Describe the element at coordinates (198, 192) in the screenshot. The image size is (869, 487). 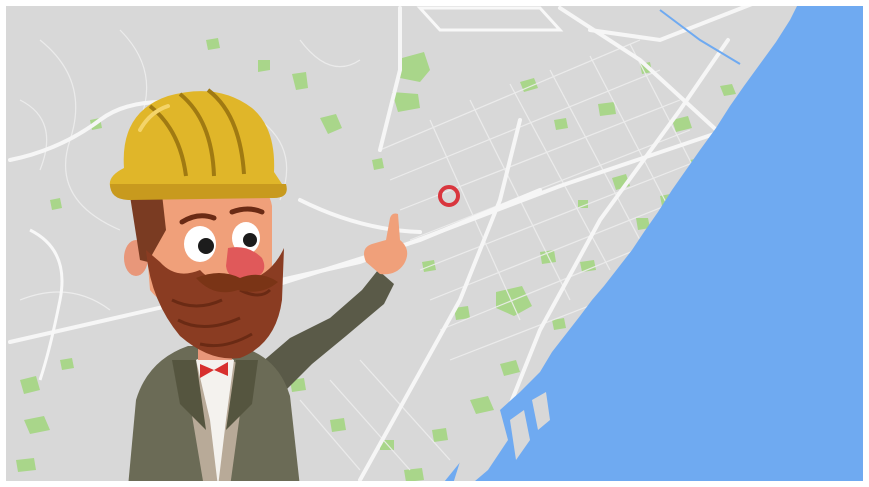
I see `hard-hat-brim` at that location.